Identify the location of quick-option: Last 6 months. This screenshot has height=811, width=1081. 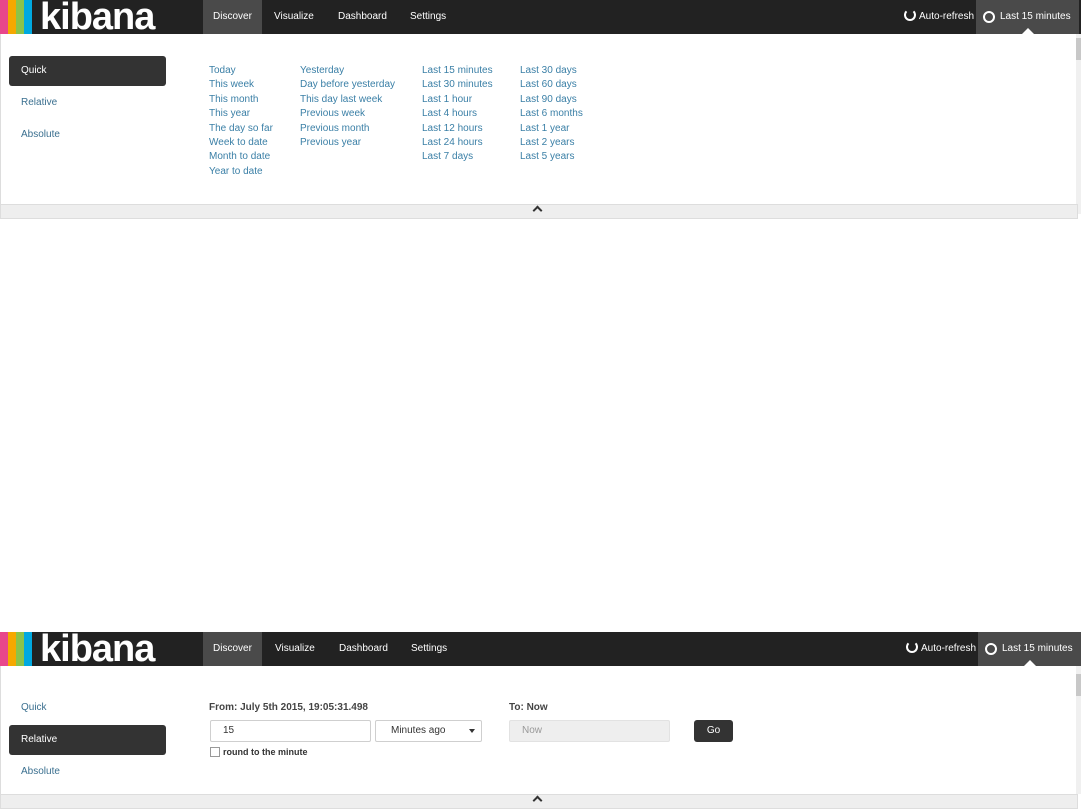
(551, 114).